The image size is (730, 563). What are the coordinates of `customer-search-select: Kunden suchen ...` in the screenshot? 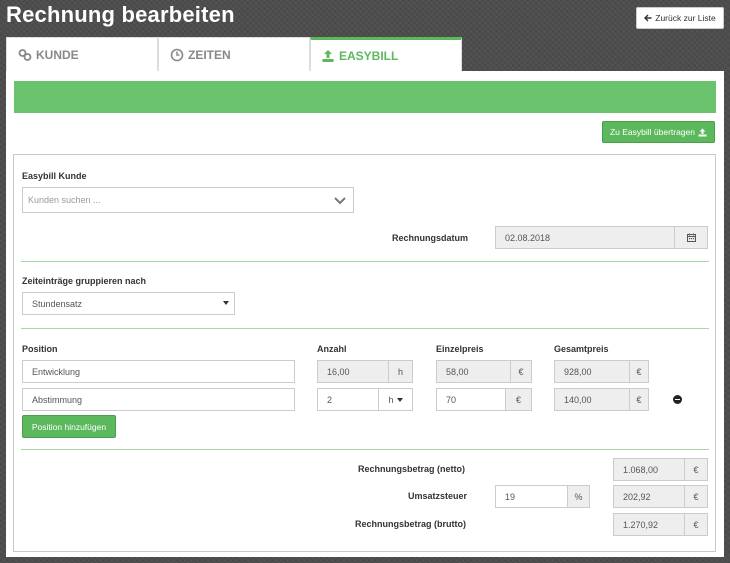 It's located at (188, 200).